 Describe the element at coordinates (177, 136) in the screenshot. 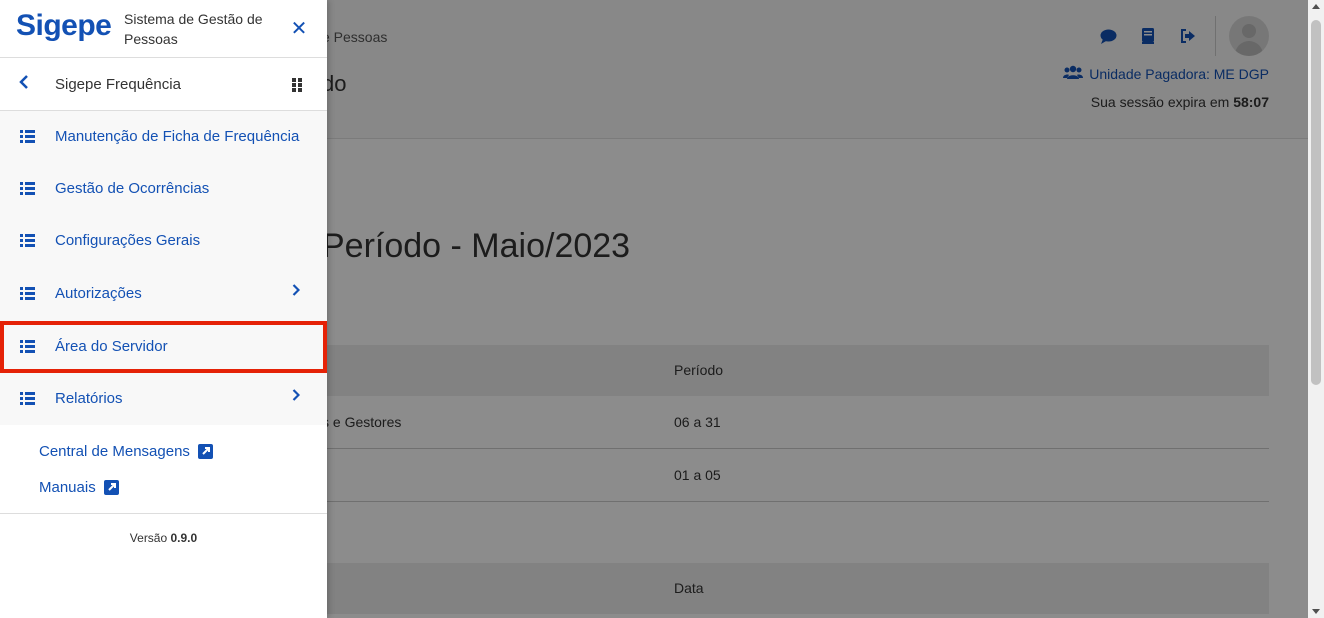

I see `sidebar-item-label: Manutenção de Ficha de Frequência` at that location.